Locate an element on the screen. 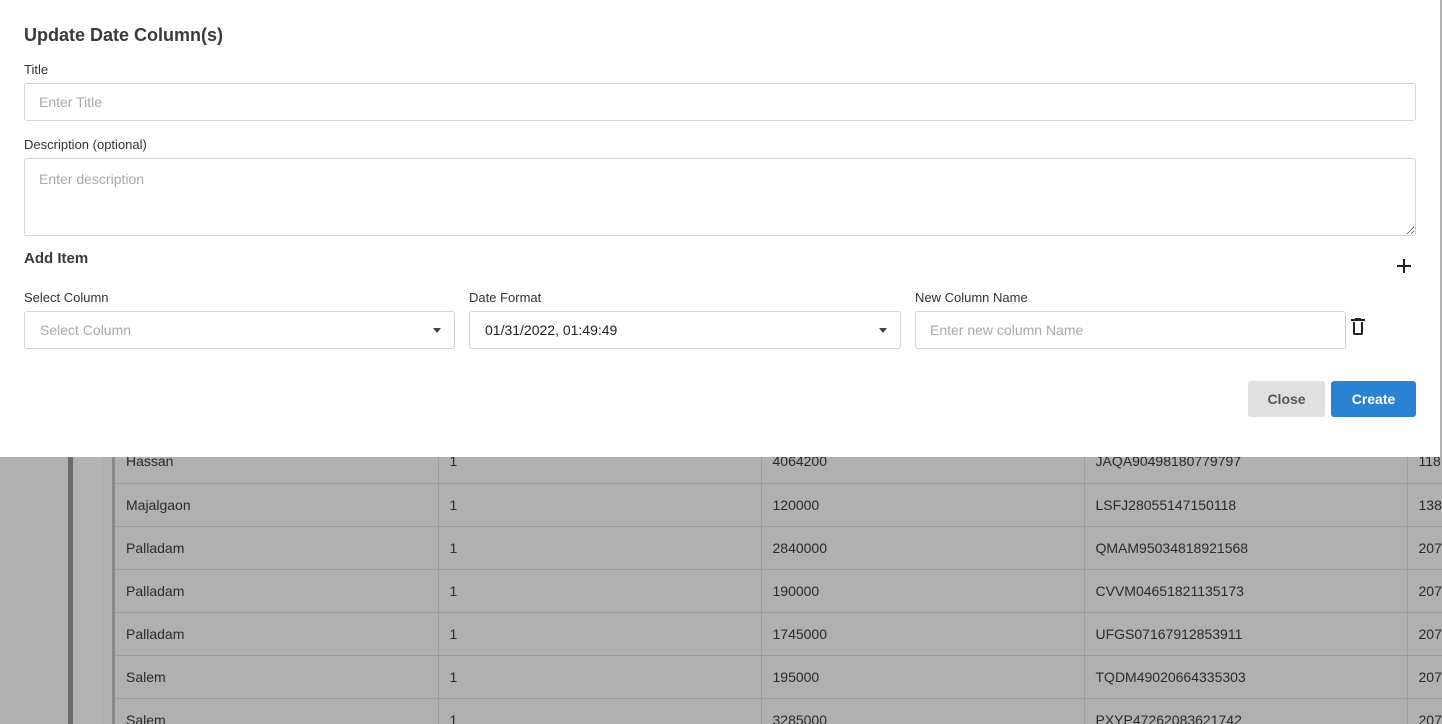  modal-title: Update Date Column(s) is located at coordinates (124, 35).